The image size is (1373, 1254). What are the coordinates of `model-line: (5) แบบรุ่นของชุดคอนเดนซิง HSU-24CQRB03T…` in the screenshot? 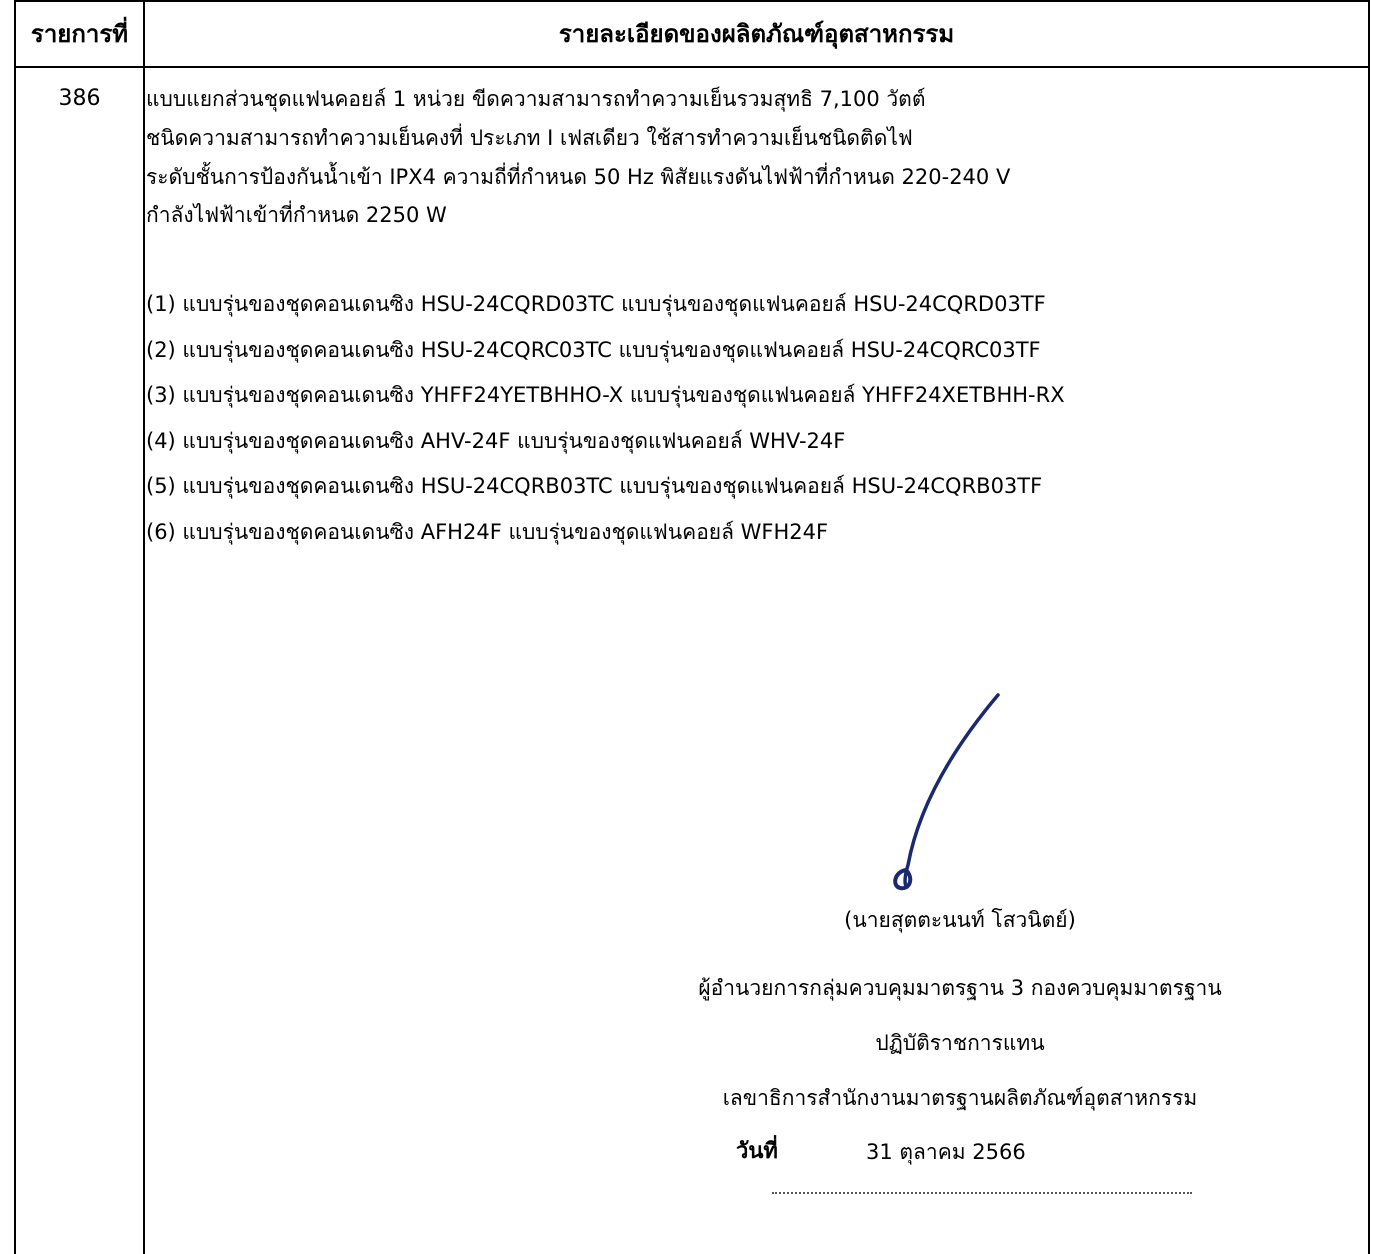 It's located at (594, 486).